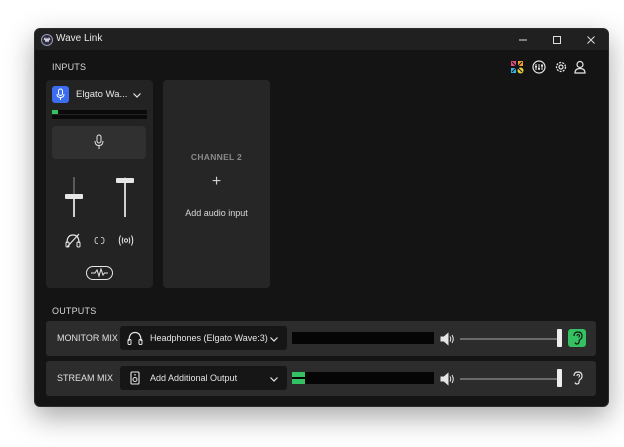 The width and height of the screenshot is (624, 447). I want to click on output-device-selector: Headphones (Elgato Wave:3), so click(203, 338).